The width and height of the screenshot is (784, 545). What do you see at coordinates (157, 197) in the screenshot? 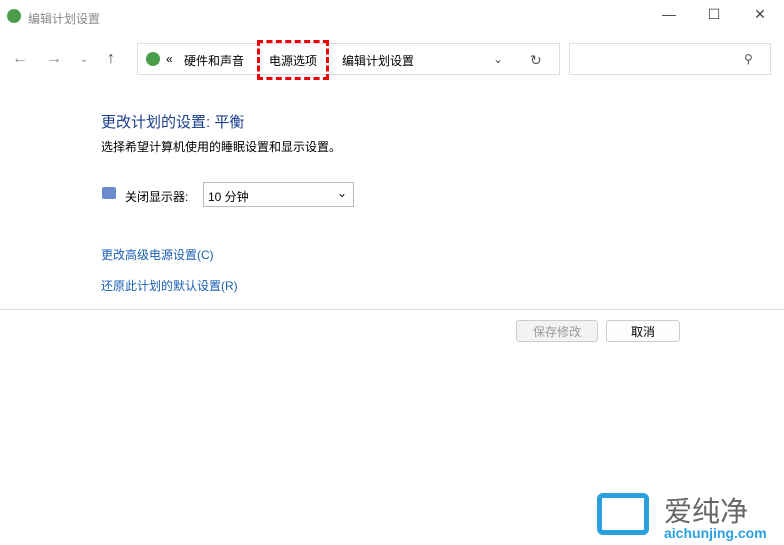
I see `display-off-label: 关闭显示器:` at bounding box center [157, 197].